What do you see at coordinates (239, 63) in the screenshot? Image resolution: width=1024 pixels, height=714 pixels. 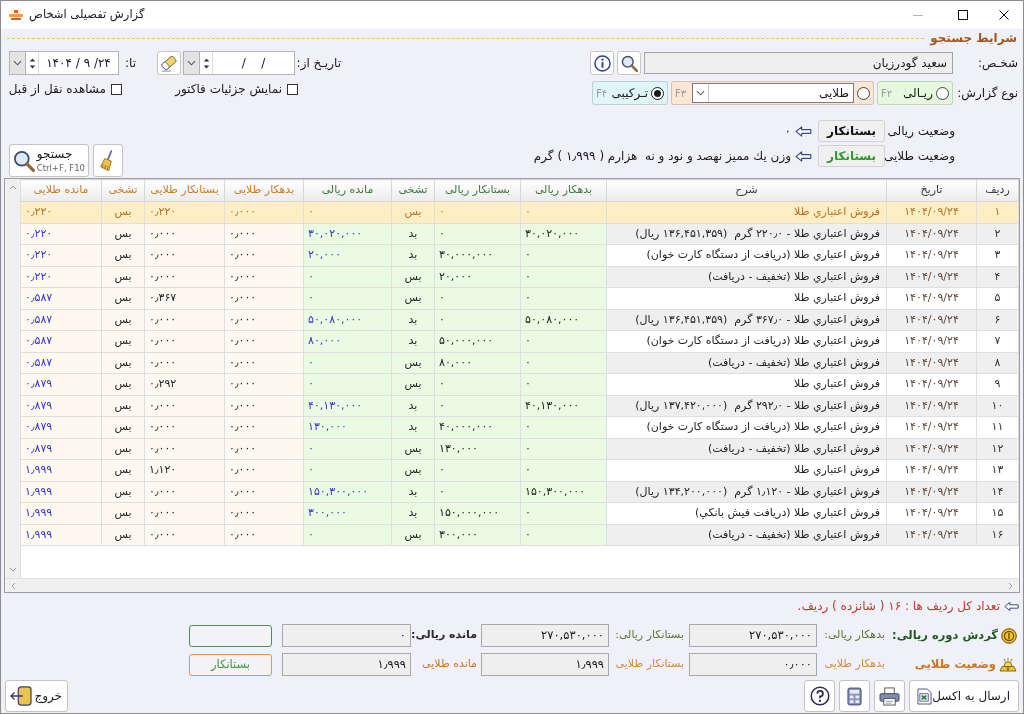 I see `date-field: / /` at bounding box center [239, 63].